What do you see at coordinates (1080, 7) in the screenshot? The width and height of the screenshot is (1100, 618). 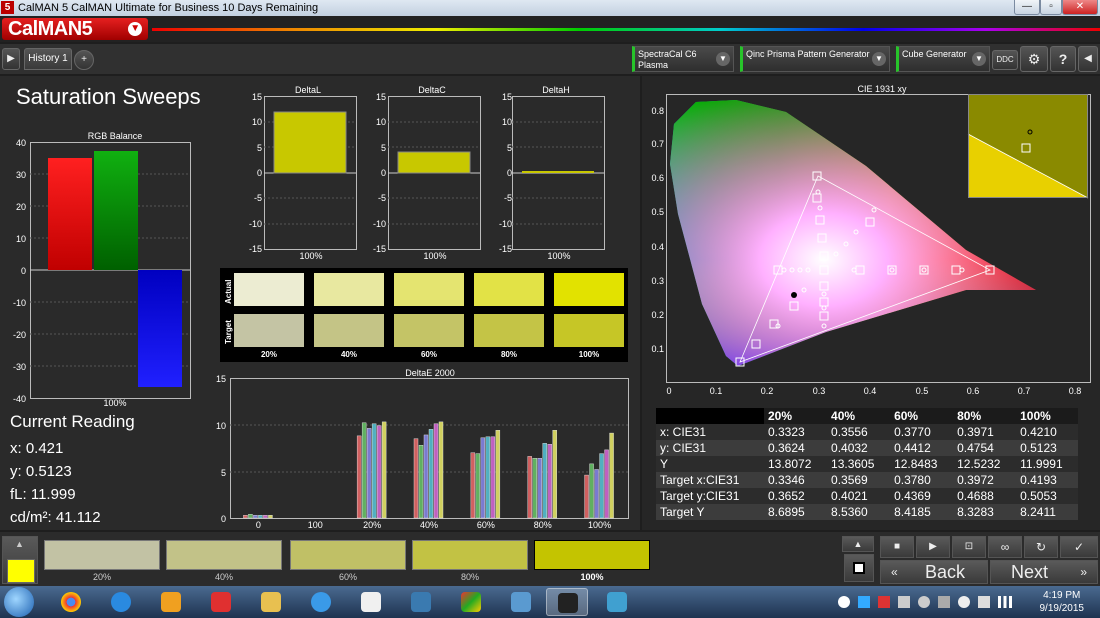 I see `close-button: ✕` at bounding box center [1080, 7].